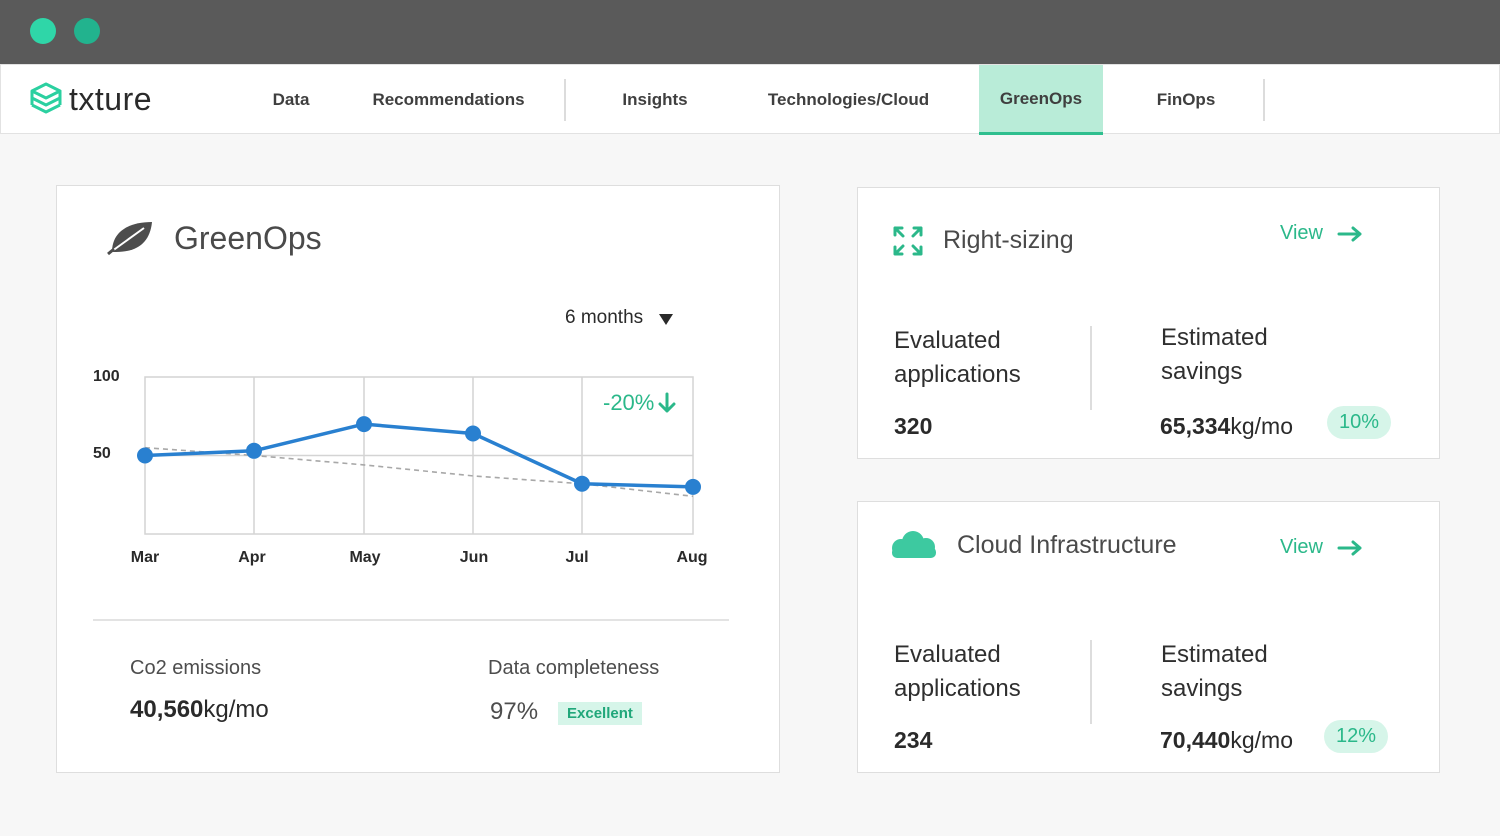  I want to click on cloud-infrastructure-title: Cloud Infrastructure, so click(1067, 545).